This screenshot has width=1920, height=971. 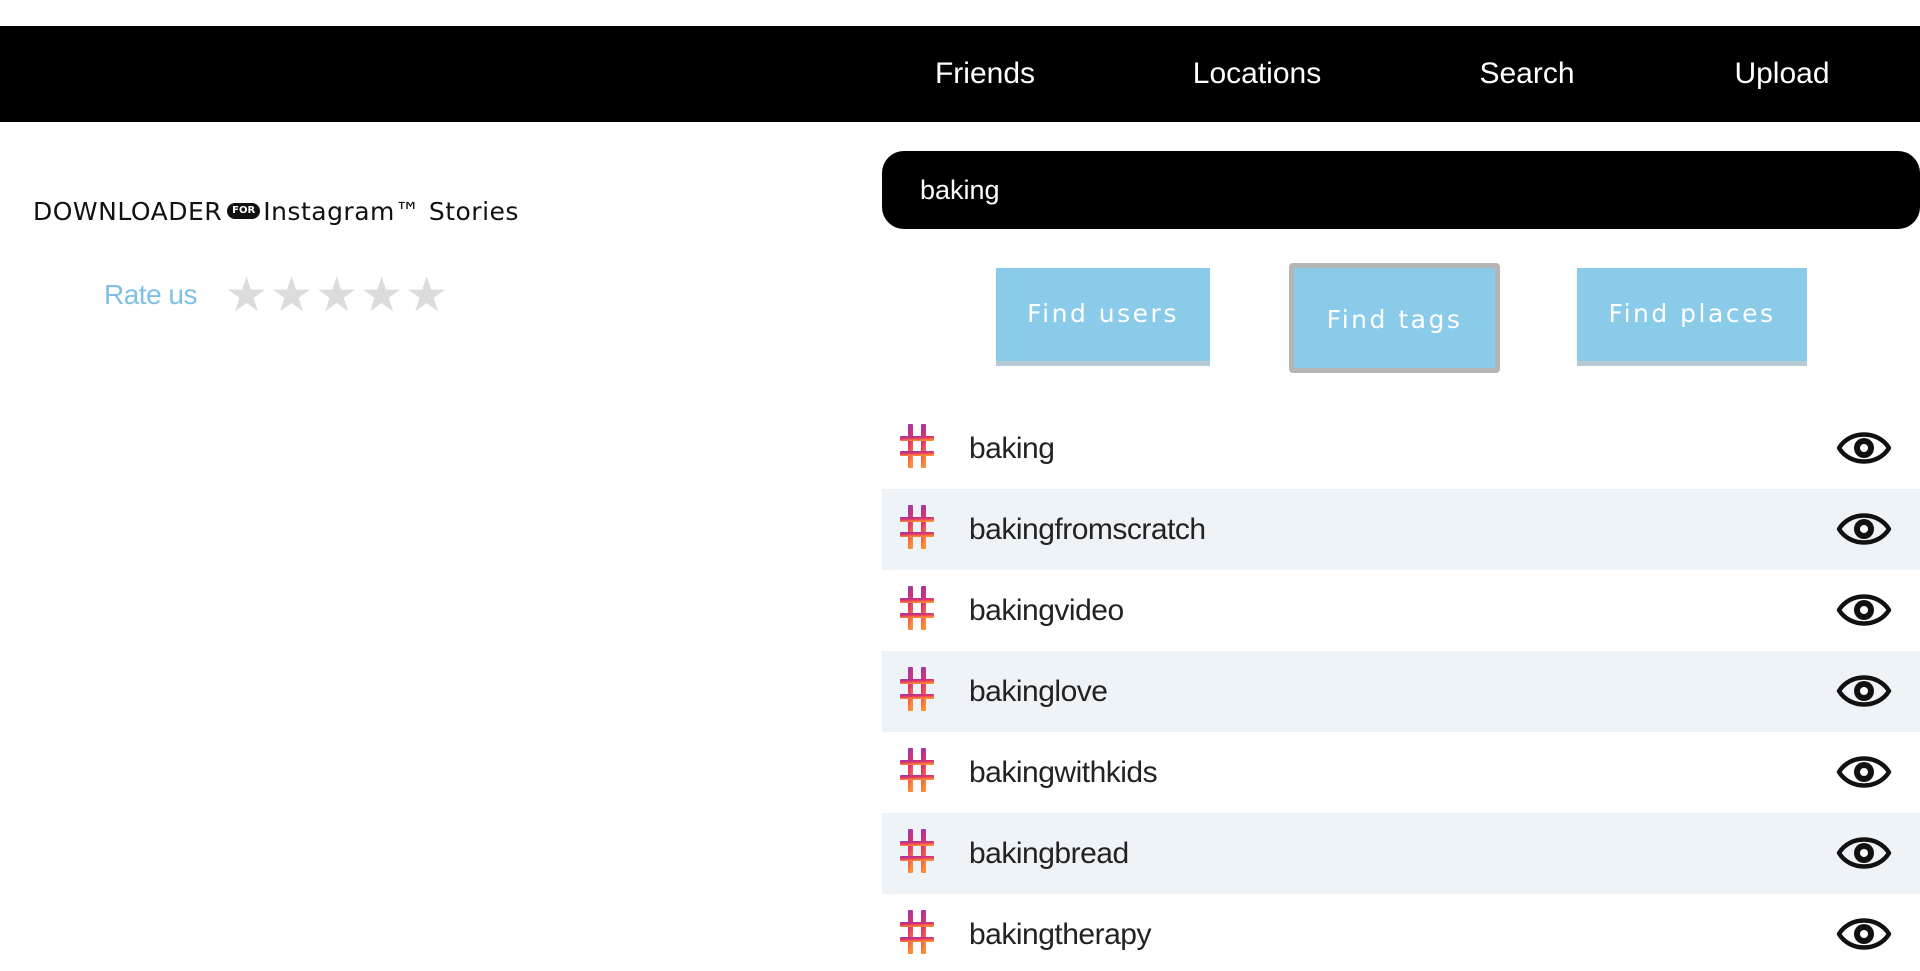 What do you see at coordinates (1401, 448) in the screenshot?
I see `tag-row: baking` at bounding box center [1401, 448].